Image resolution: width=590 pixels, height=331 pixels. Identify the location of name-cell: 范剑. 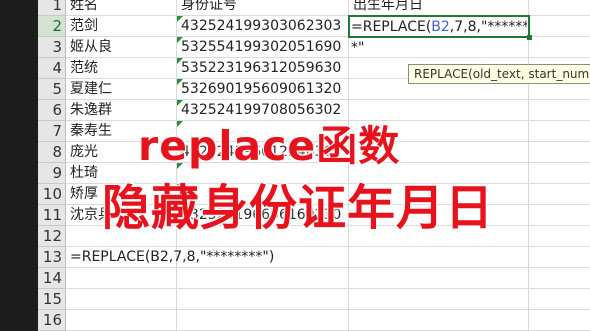
(121, 26).